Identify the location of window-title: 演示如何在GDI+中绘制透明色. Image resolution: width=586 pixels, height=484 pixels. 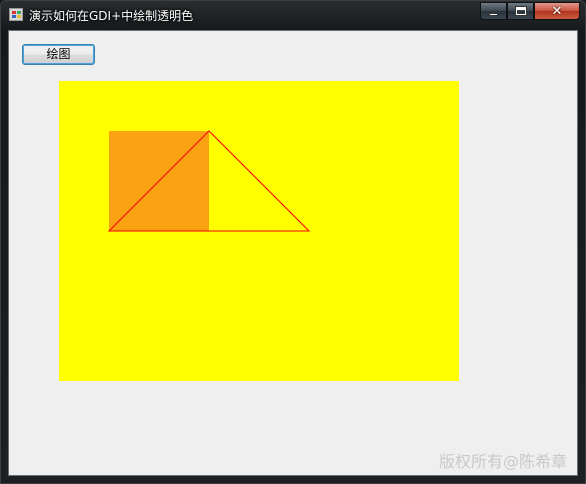
(111, 16).